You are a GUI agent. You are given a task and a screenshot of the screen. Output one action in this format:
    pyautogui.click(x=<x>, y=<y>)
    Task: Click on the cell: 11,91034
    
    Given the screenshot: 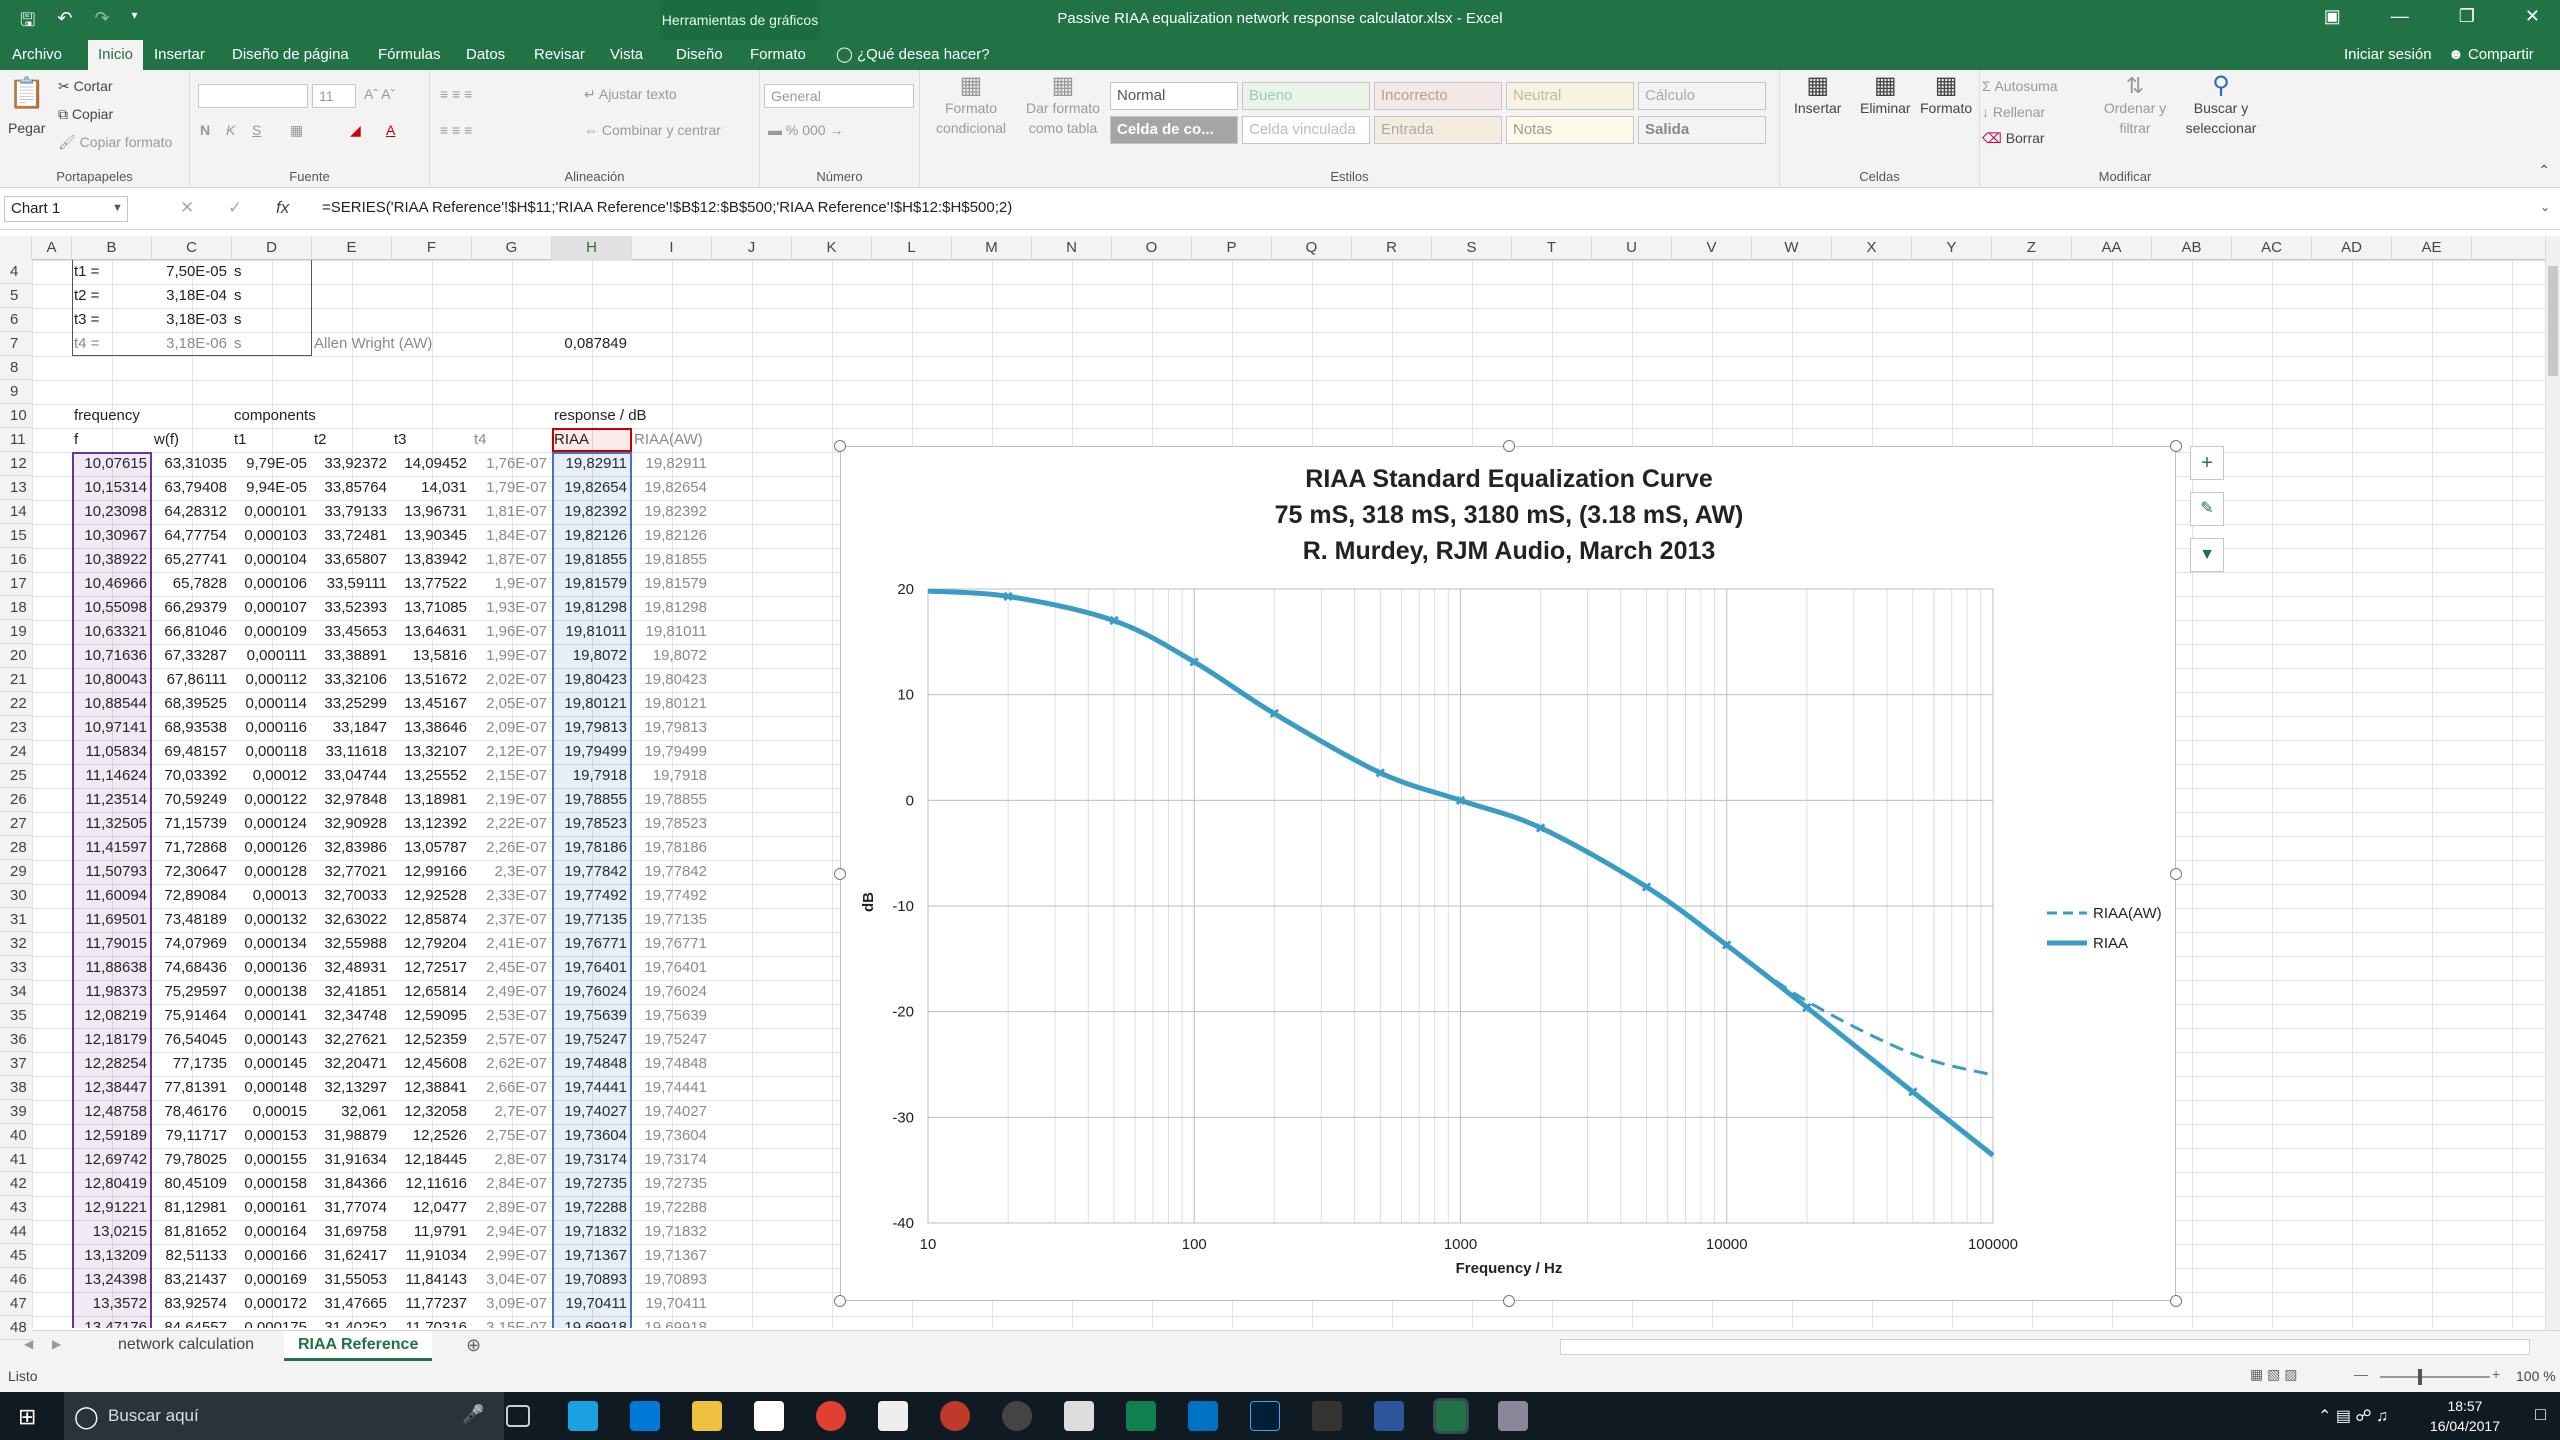 What is the action you would take?
    pyautogui.click(x=432, y=1256)
    